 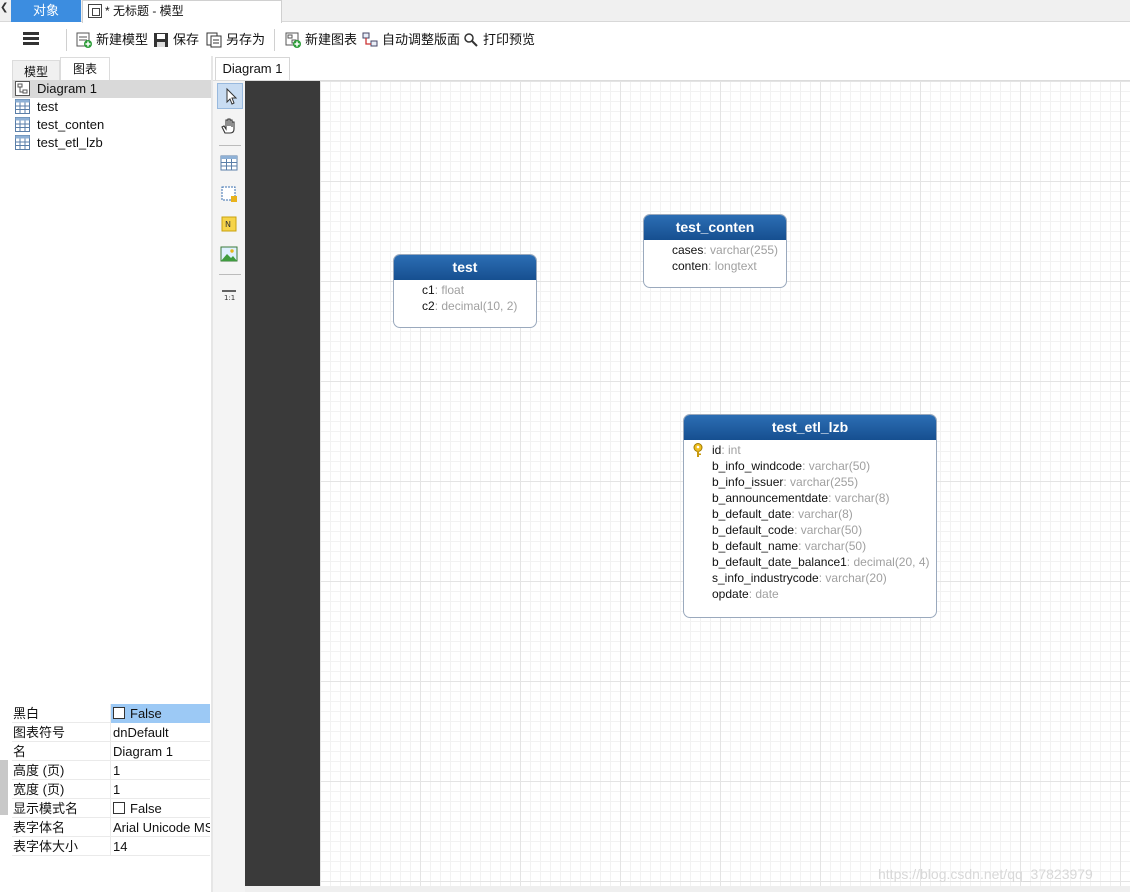 What do you see at coordinates (26, 713) in the screenshot?
I see `property-name: 黑白` at bounding box center [26, 713].